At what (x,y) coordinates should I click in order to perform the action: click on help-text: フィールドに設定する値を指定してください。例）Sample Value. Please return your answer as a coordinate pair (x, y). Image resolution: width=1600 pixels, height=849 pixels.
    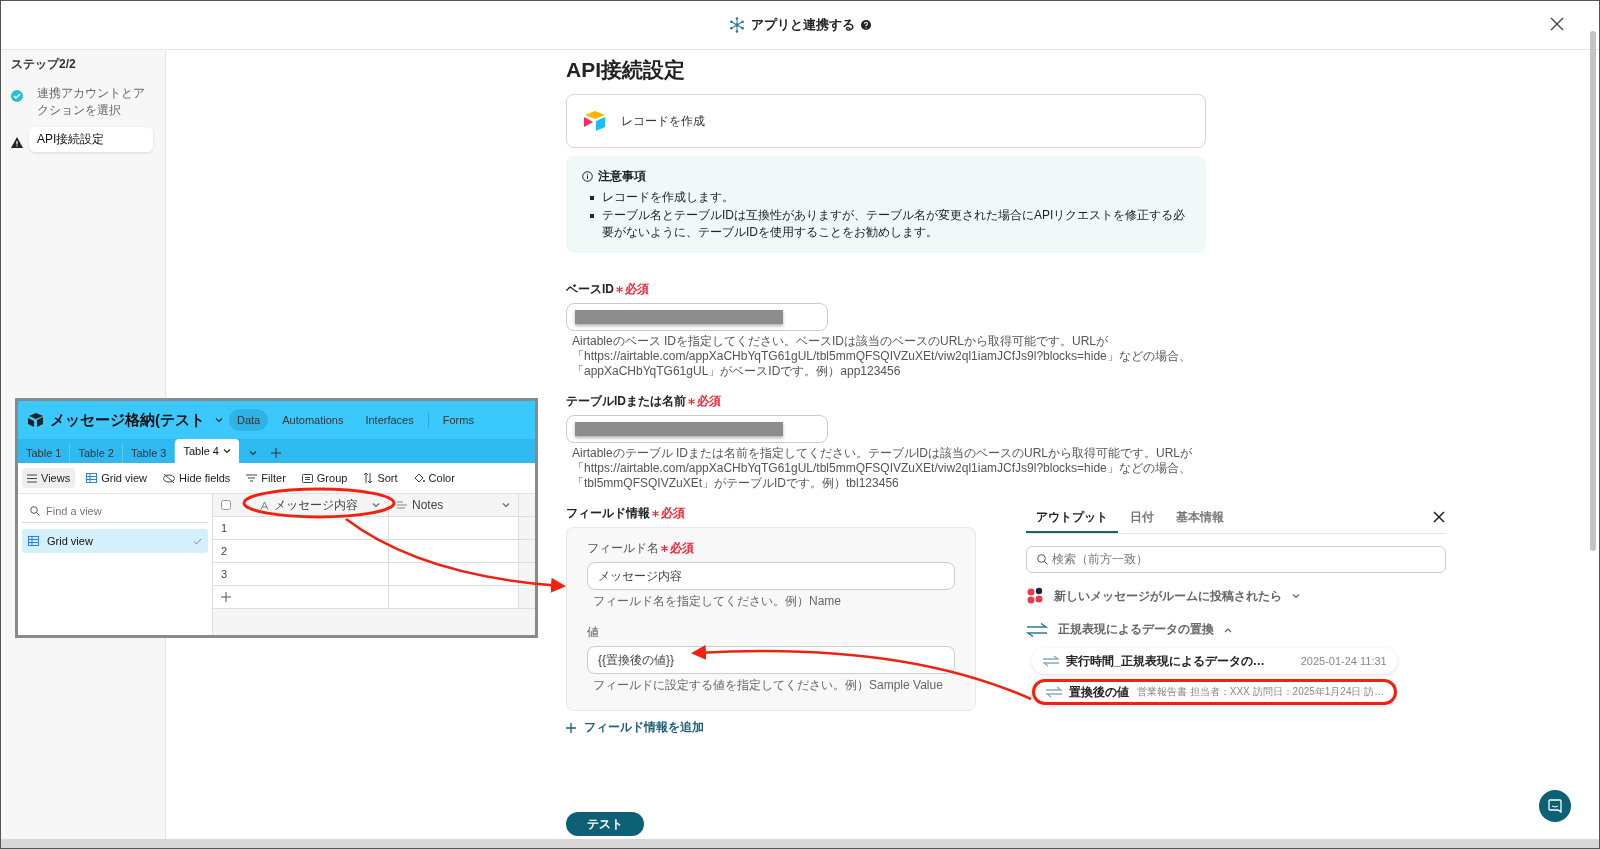
    Looking at the image, I should click on (768, 685).